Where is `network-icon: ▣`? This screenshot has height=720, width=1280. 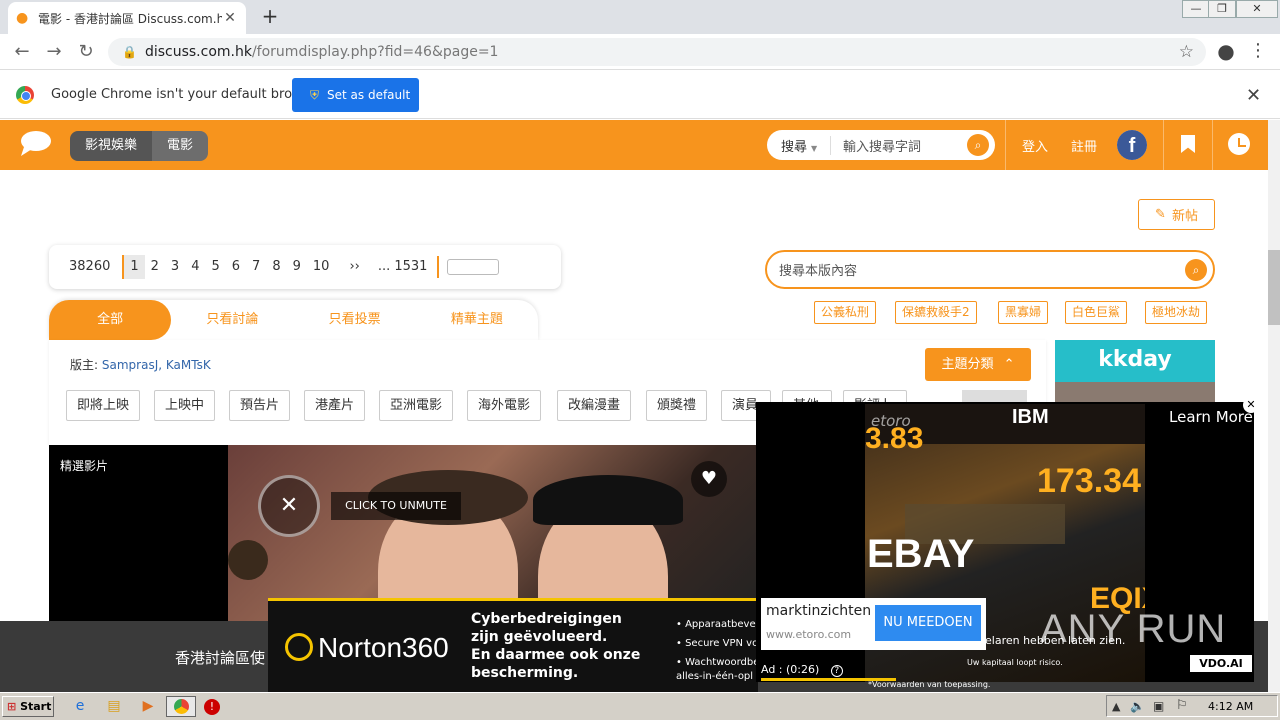
network-icon: ▣ is located at coordinates (1158, 706).